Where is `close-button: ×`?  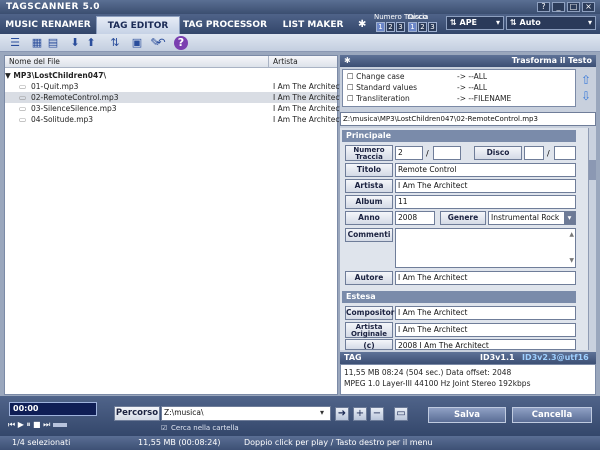
close-button: × is located at coordinates (588, 7).